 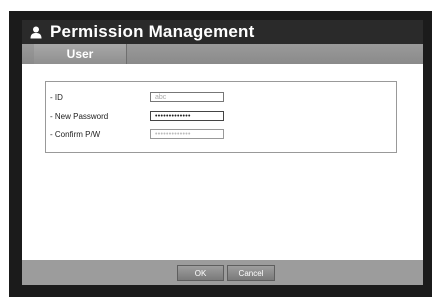 I want to click on field-row-id: - ID abc, so click(x=220, y=98).